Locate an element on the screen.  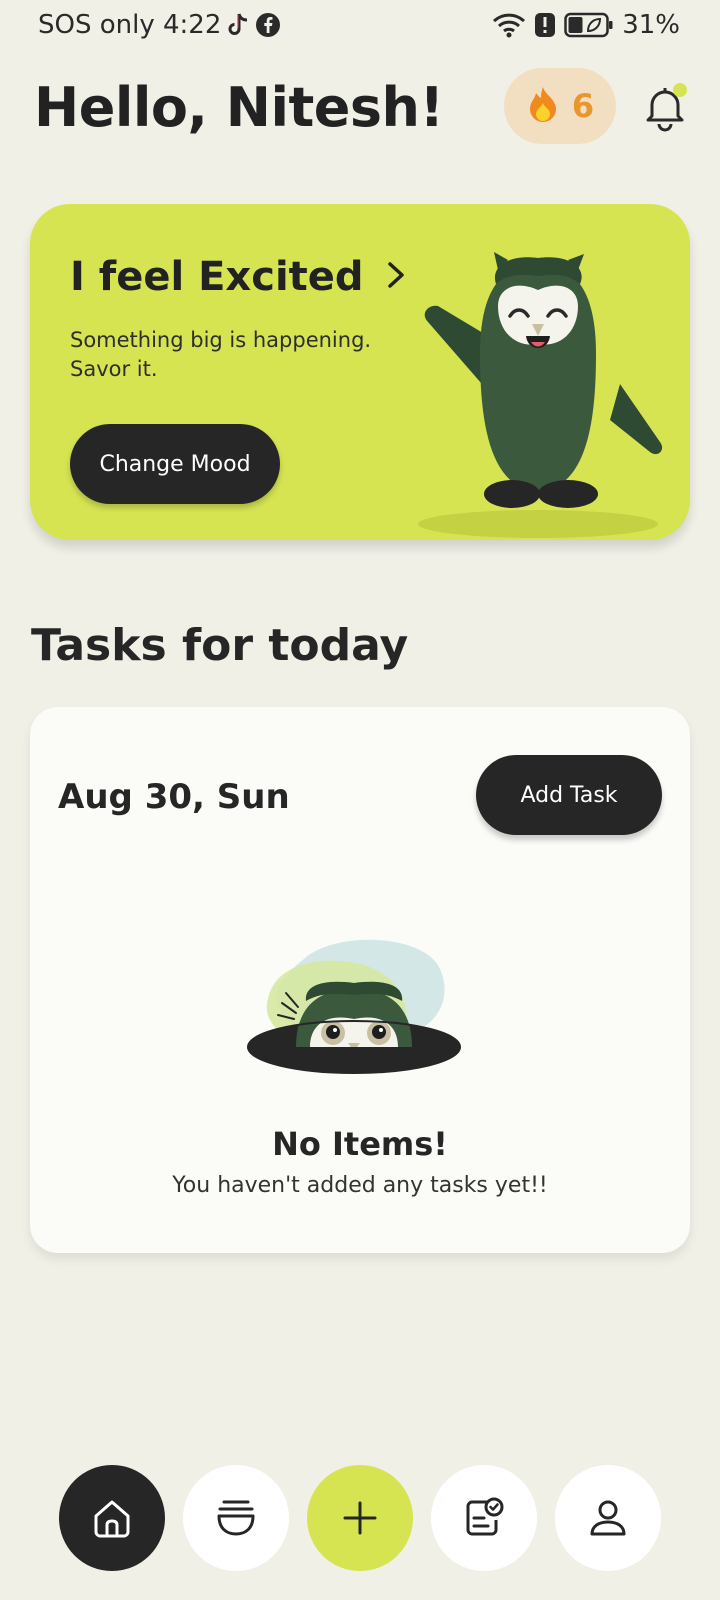
task-check-icon is located at coordinates (484, 1518).